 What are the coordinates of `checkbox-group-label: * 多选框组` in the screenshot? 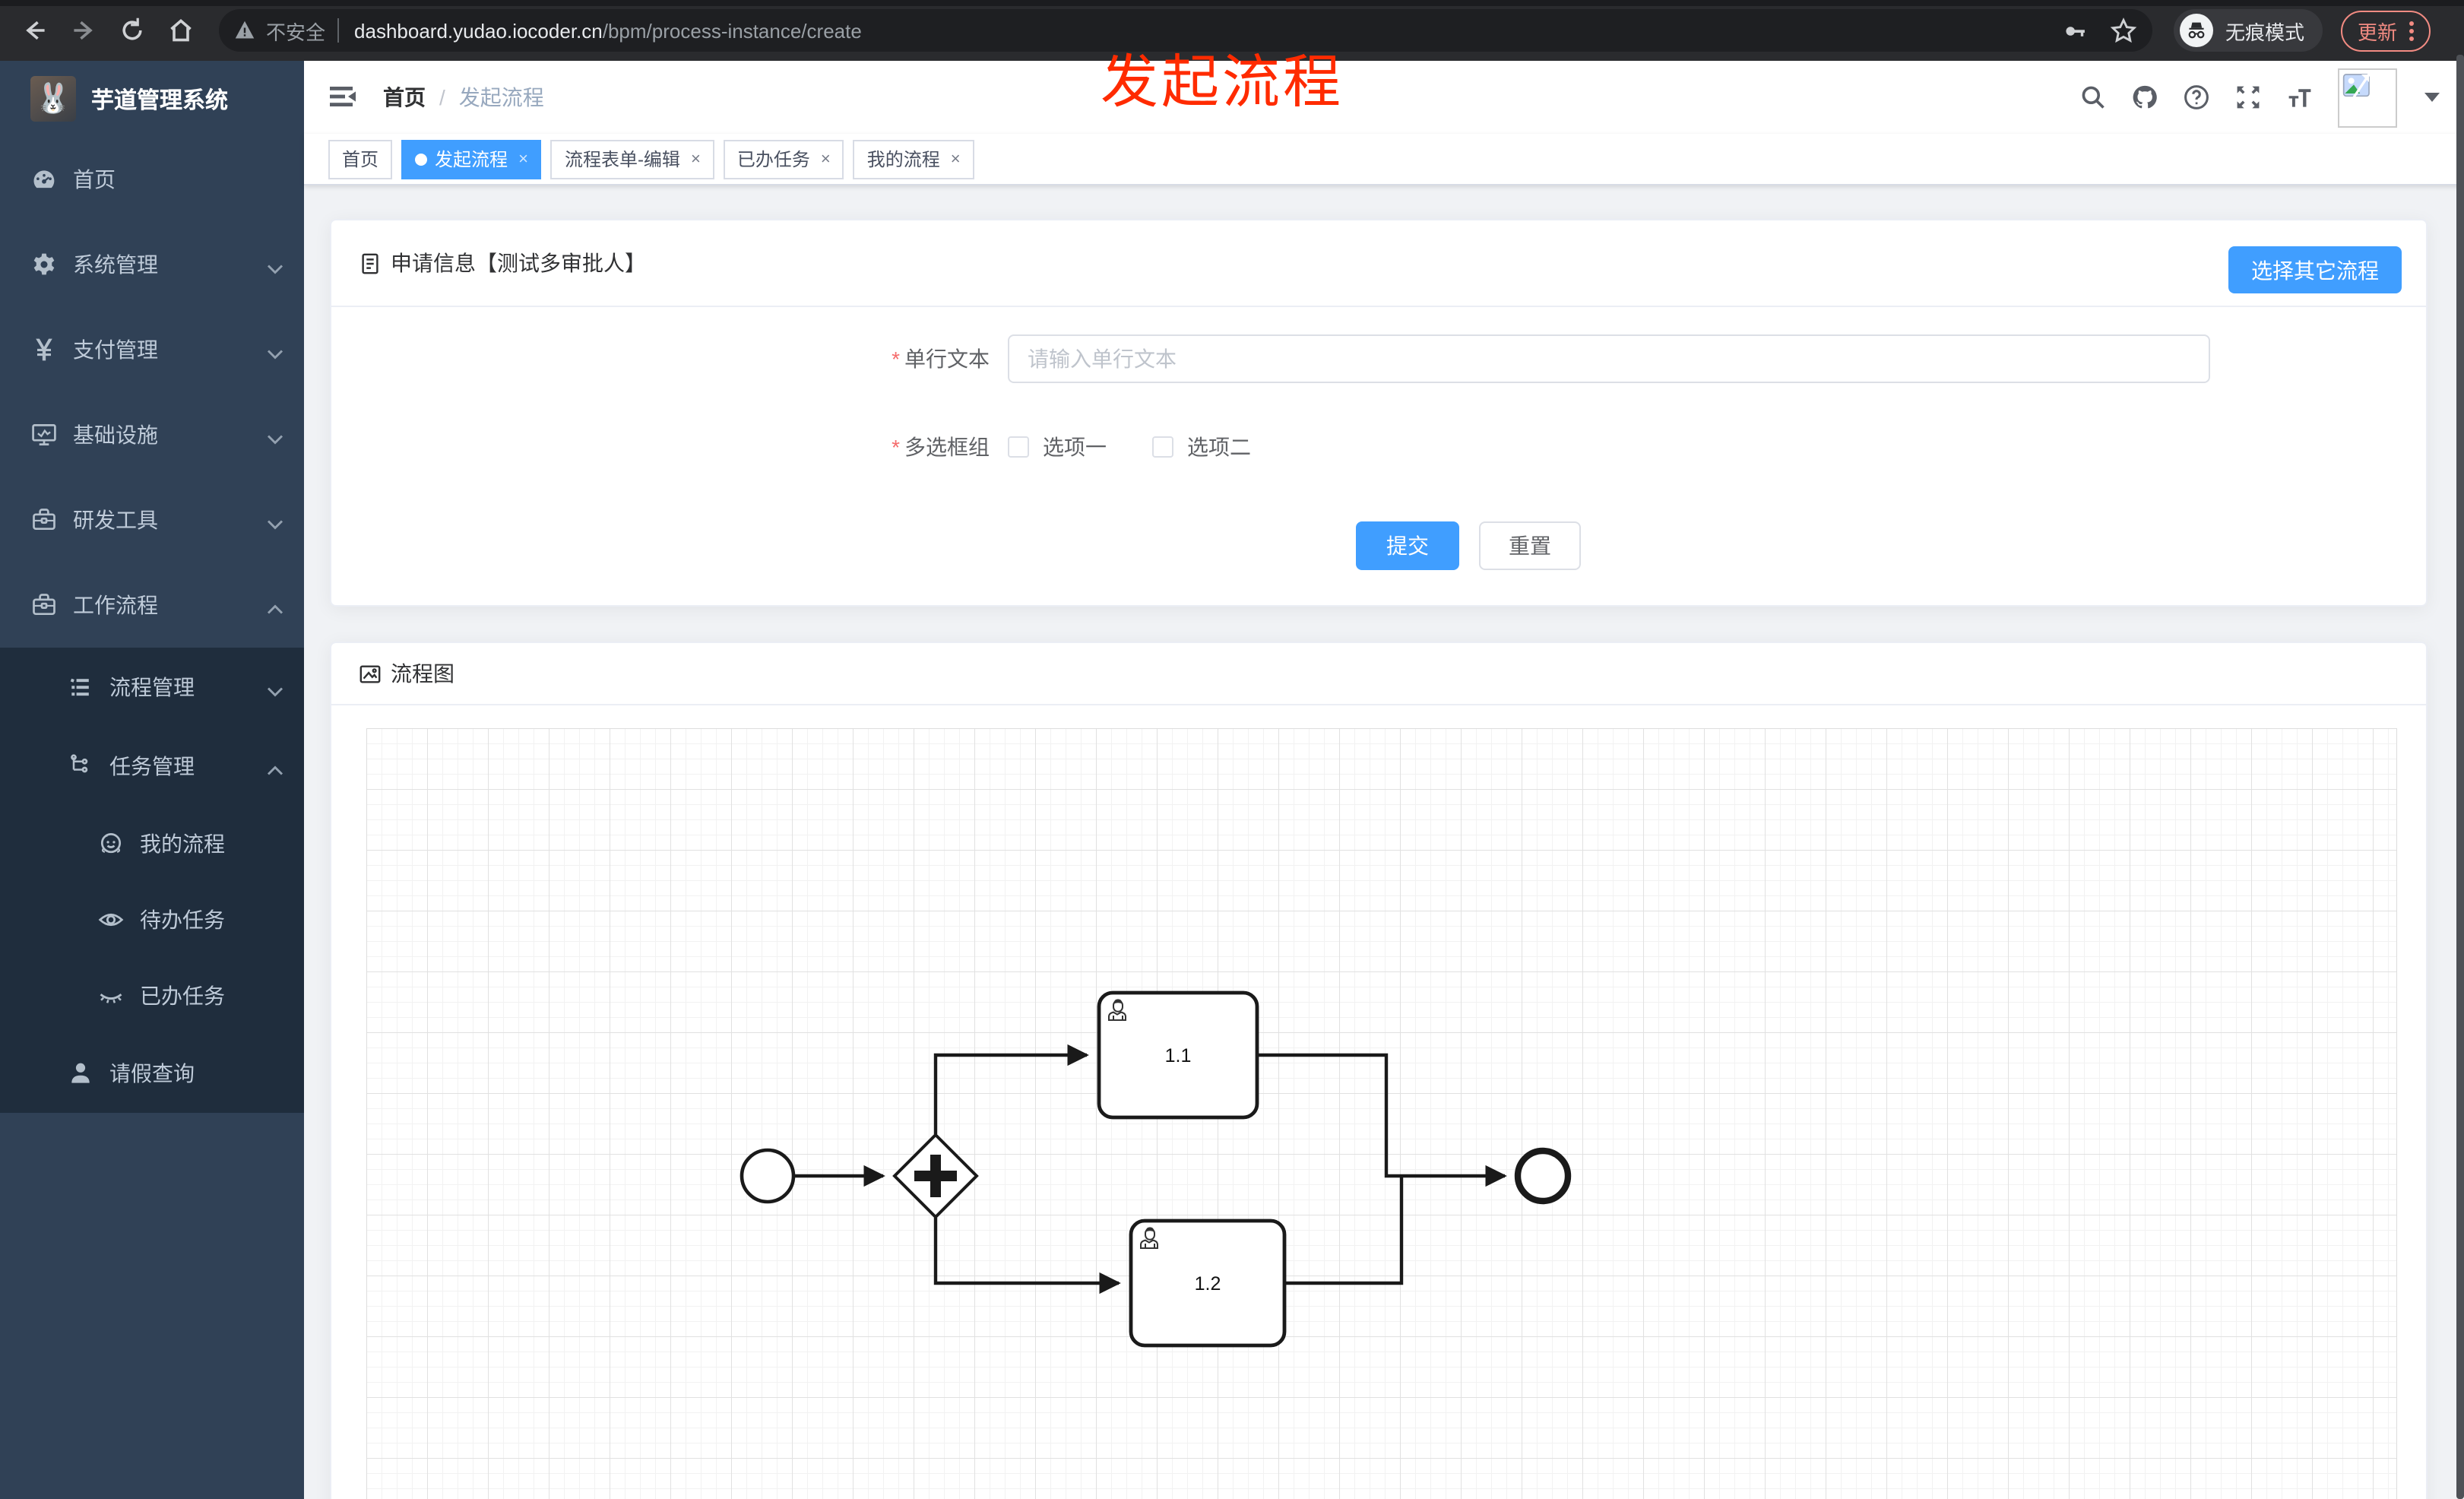 It's located at (941, 447).